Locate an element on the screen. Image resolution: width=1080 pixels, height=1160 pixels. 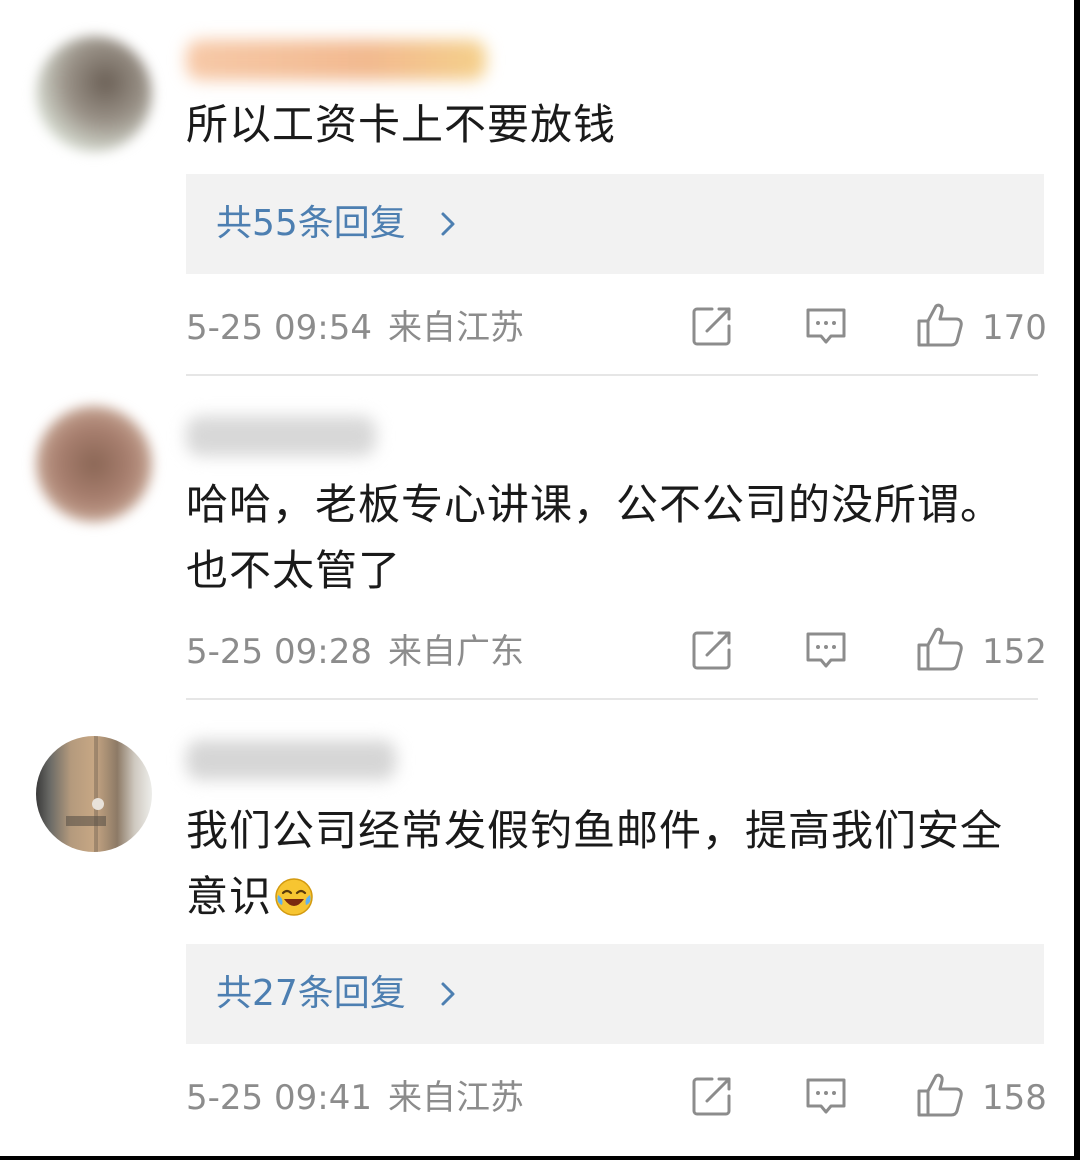
timestamp: 5-25 09:54 is located at coordinates (279, 328).